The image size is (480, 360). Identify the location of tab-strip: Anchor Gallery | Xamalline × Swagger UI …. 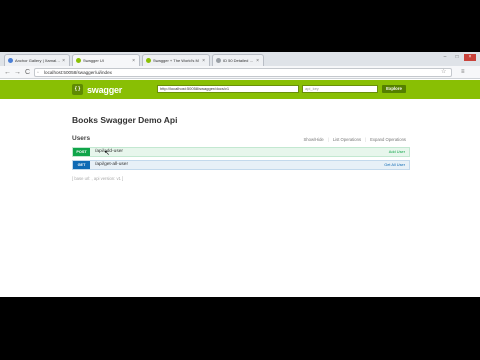
(240, 59).